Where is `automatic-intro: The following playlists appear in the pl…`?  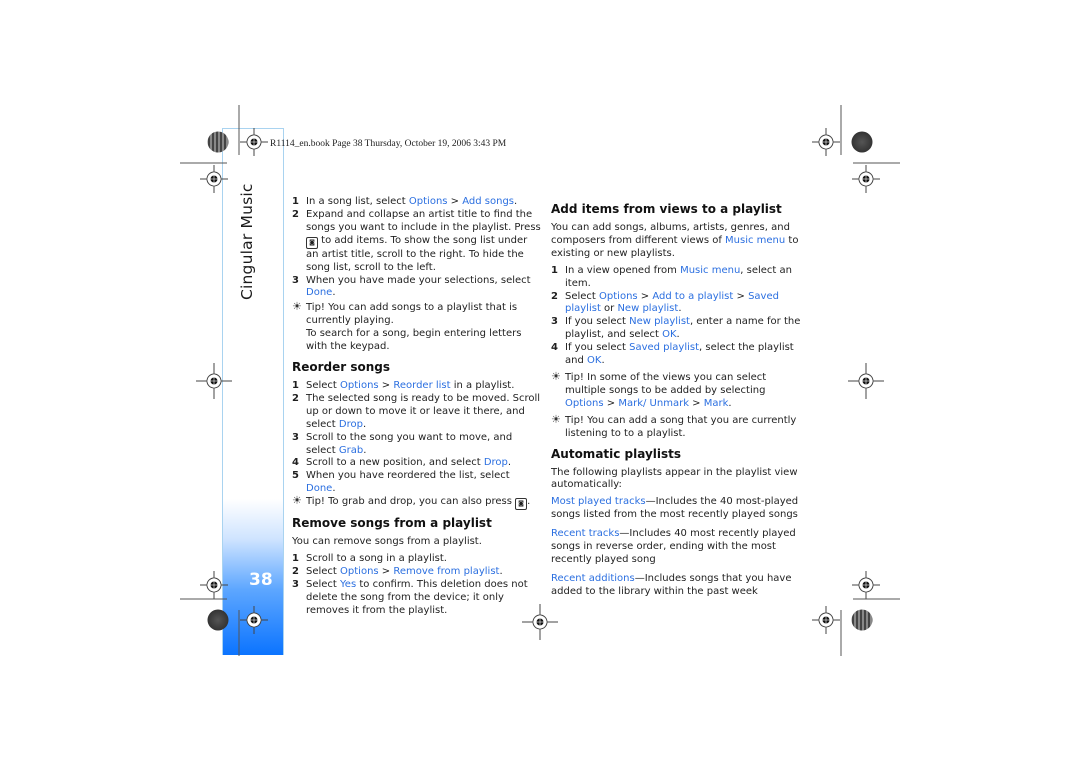 automatic-intro: The following playlists appear in the pl… is located at coordinates (674, 478).